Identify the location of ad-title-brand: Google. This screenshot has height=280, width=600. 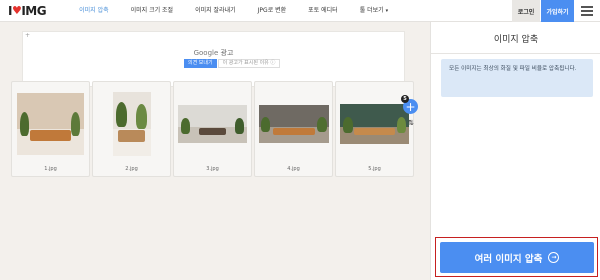
(206, 53).